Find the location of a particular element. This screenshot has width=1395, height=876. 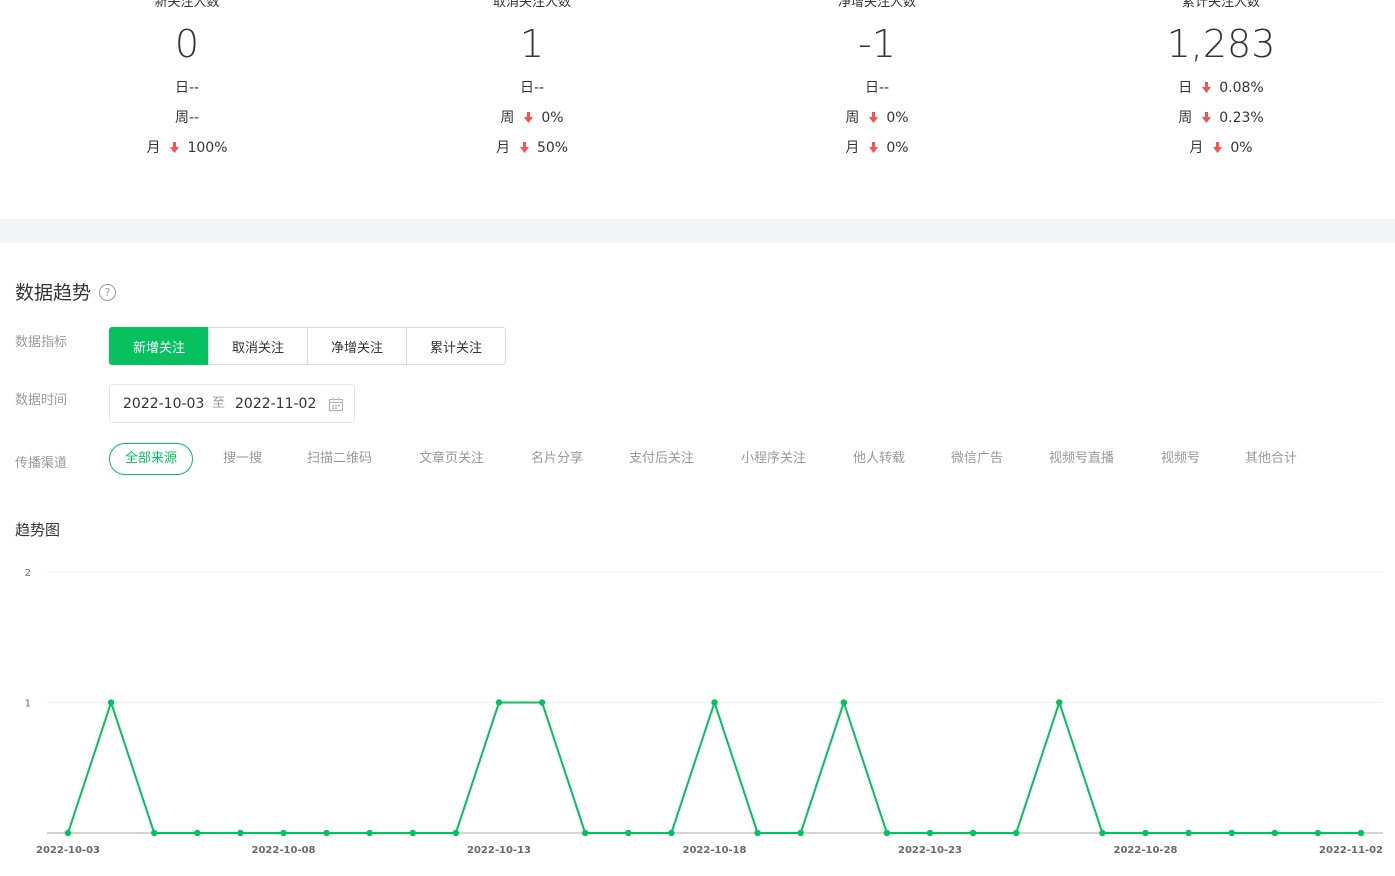

channel-after-payment: 支付后关注 is located at coordinates (661, 459).